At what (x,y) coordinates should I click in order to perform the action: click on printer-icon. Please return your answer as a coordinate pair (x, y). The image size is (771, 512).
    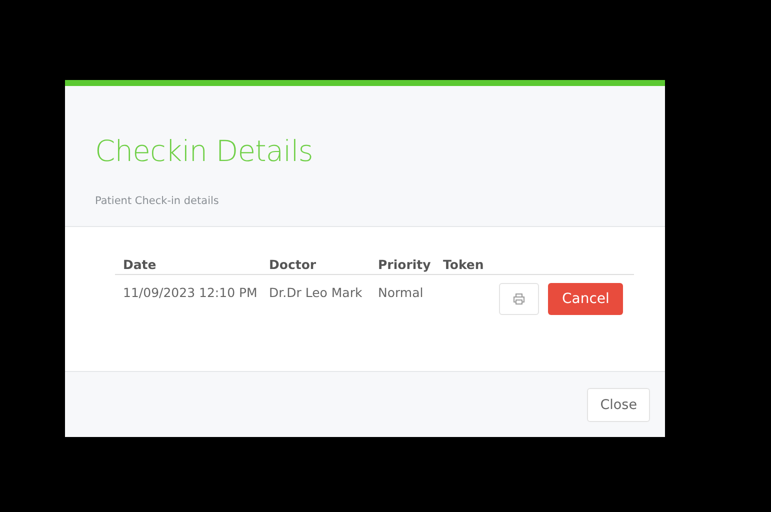
    Looking at the image, I should click on (519, 299).